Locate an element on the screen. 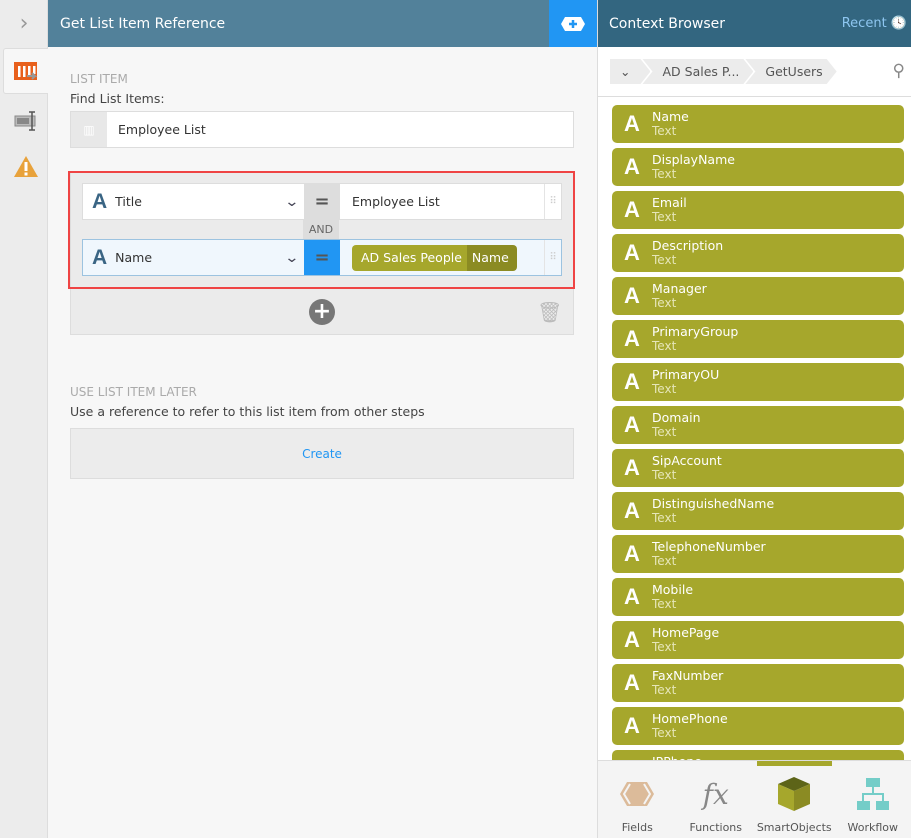  list-value: Employee List is located at coordinates (162, 129).